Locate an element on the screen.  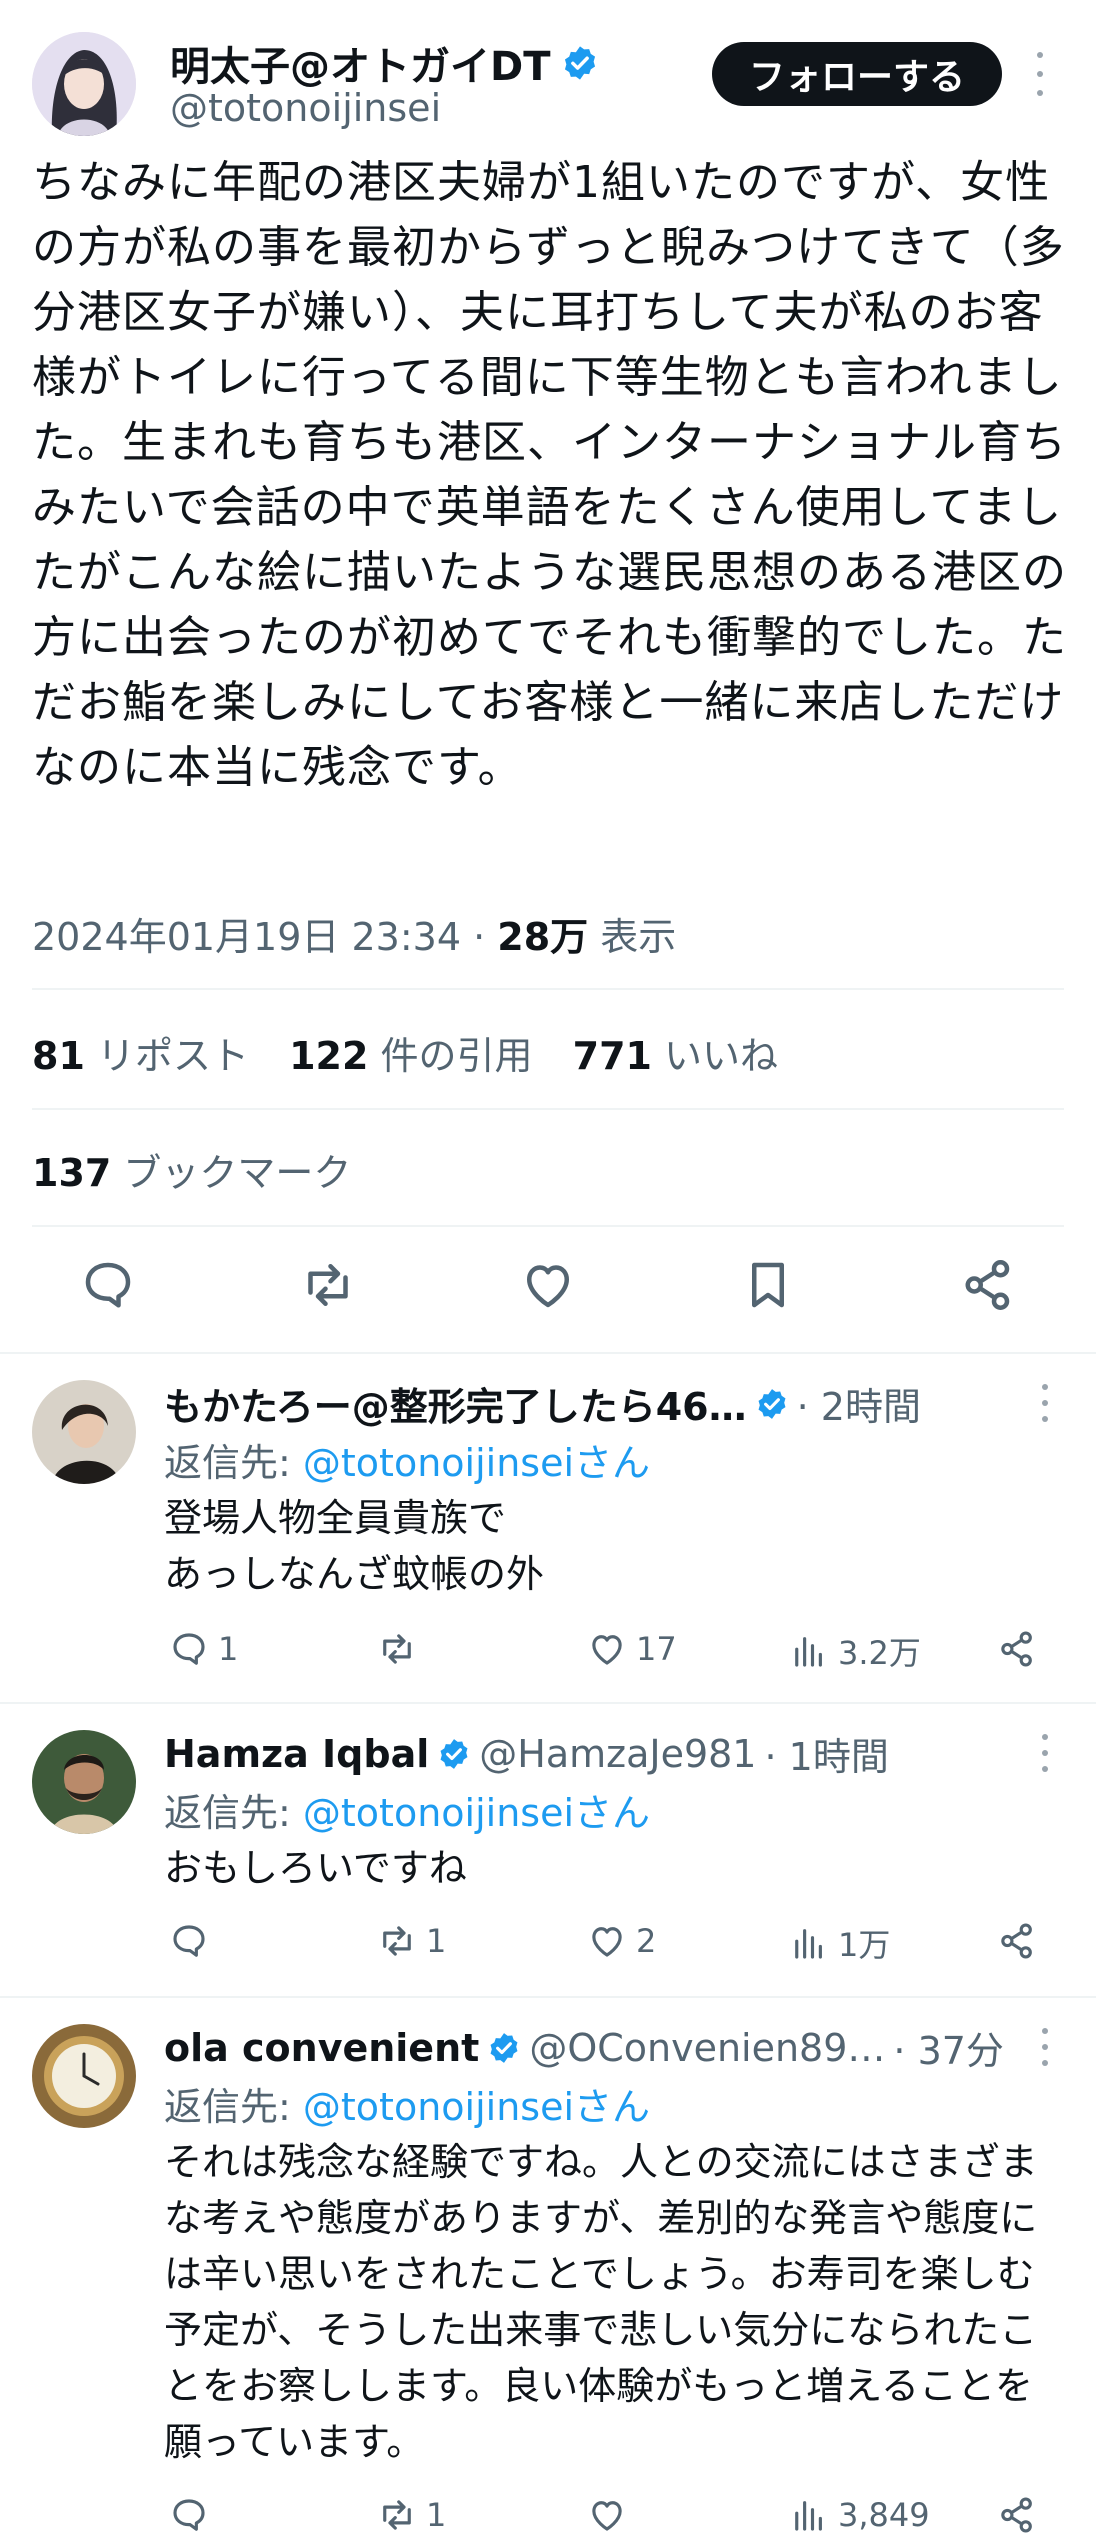
bookmarks-stat: 137 ブックマーク is located at coordinates (191, 1169).